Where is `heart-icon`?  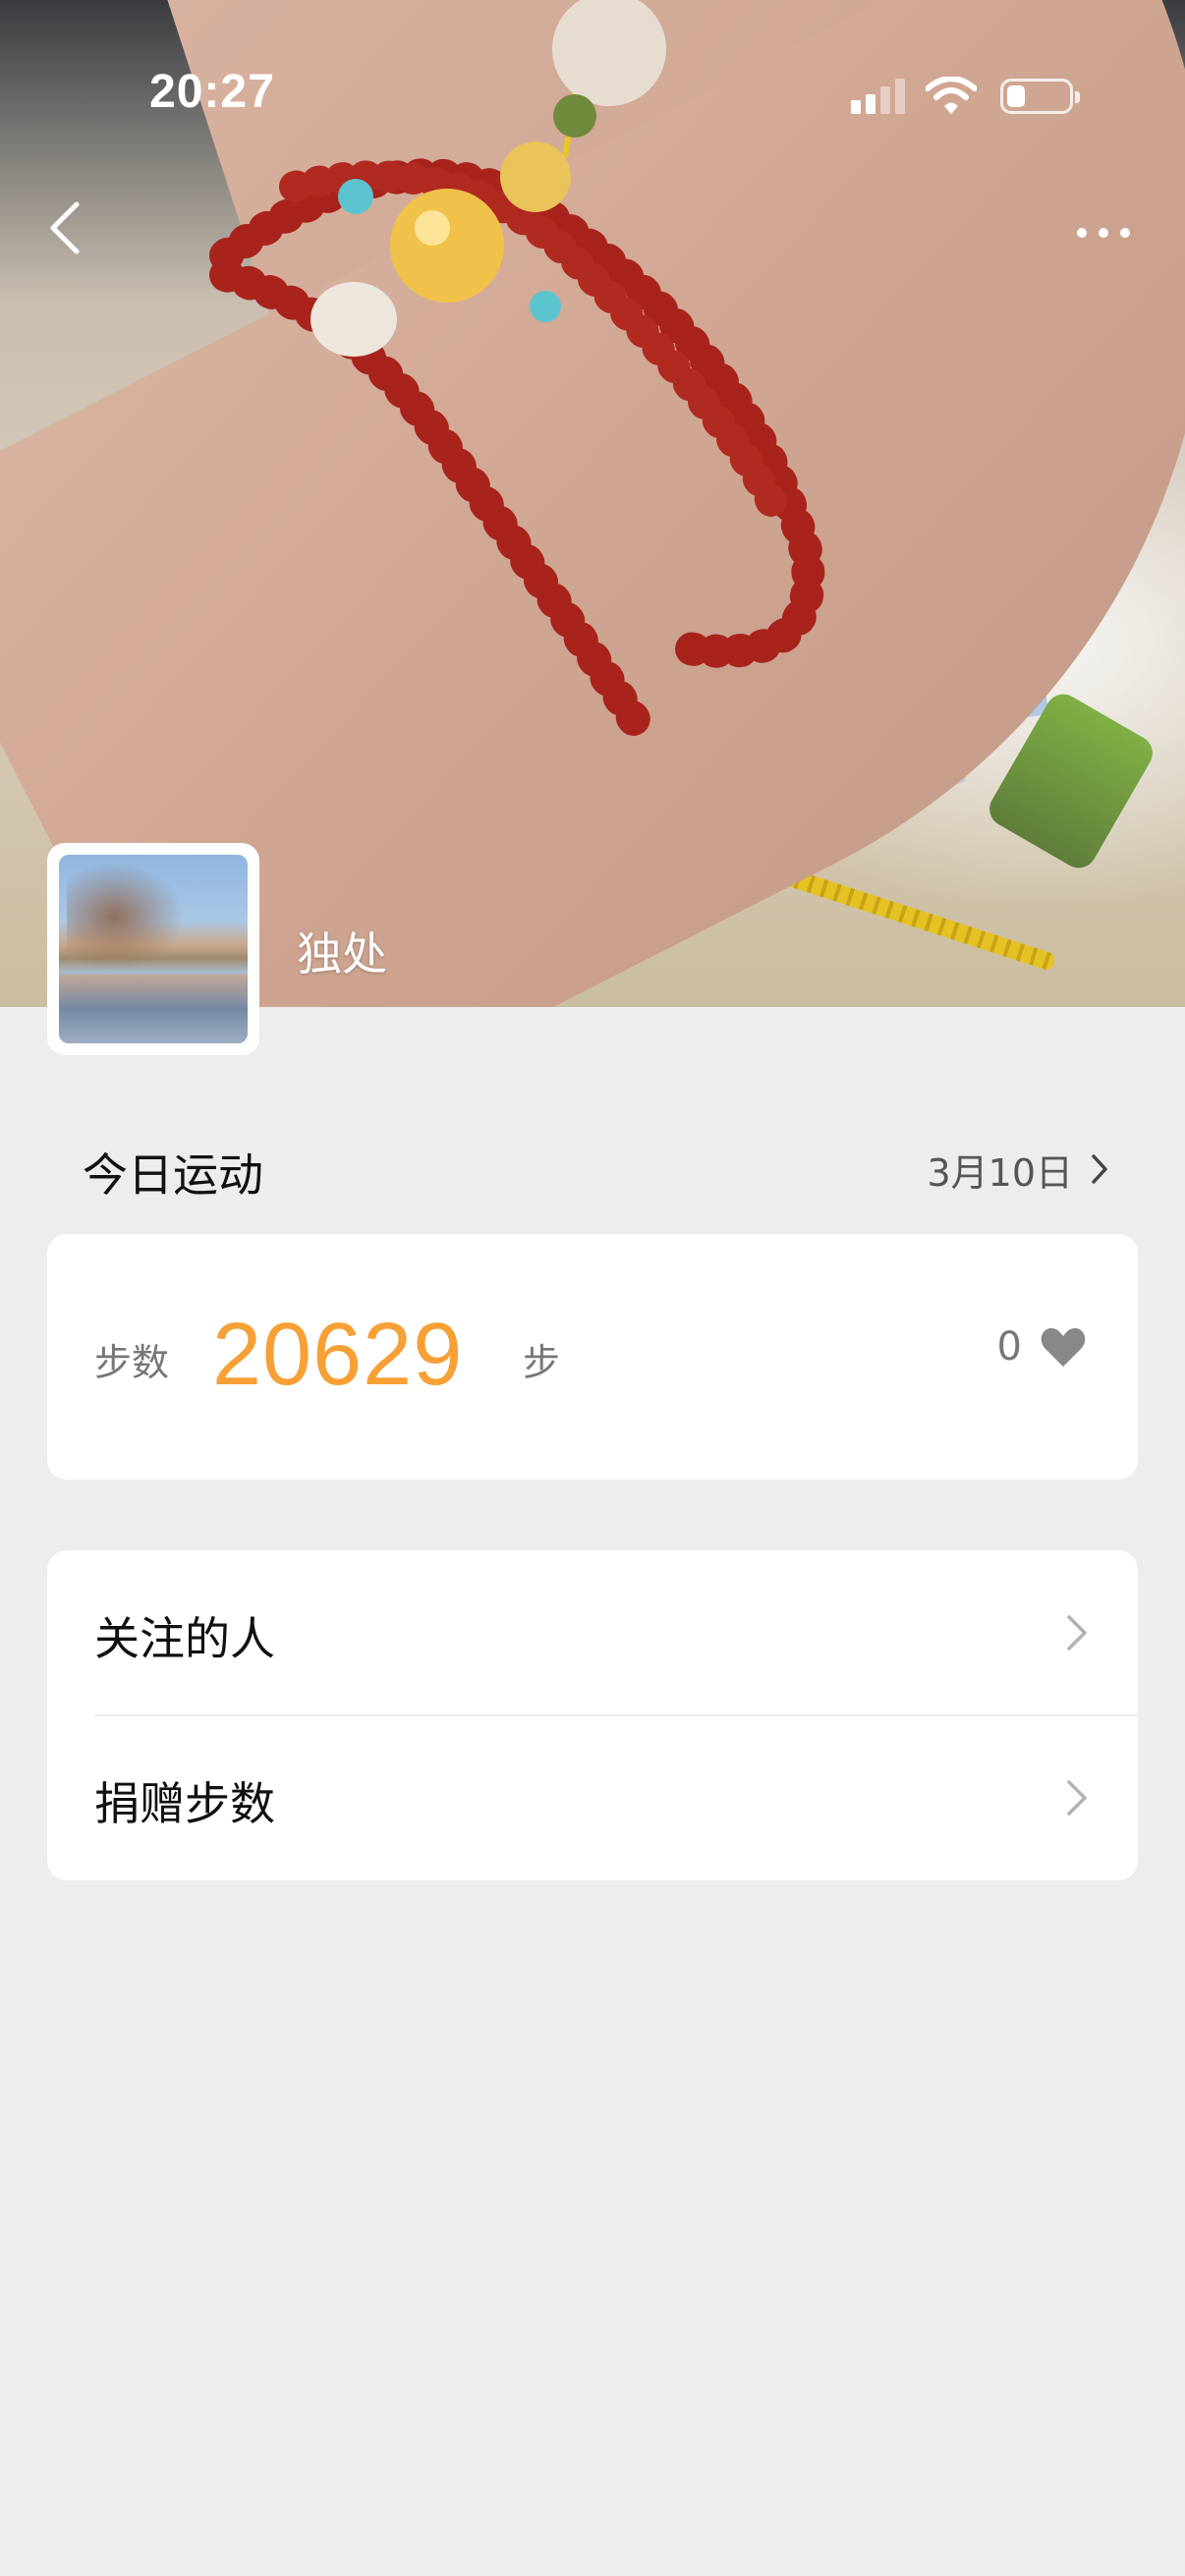
heart-icon is located at coordinates (1064, 1347).